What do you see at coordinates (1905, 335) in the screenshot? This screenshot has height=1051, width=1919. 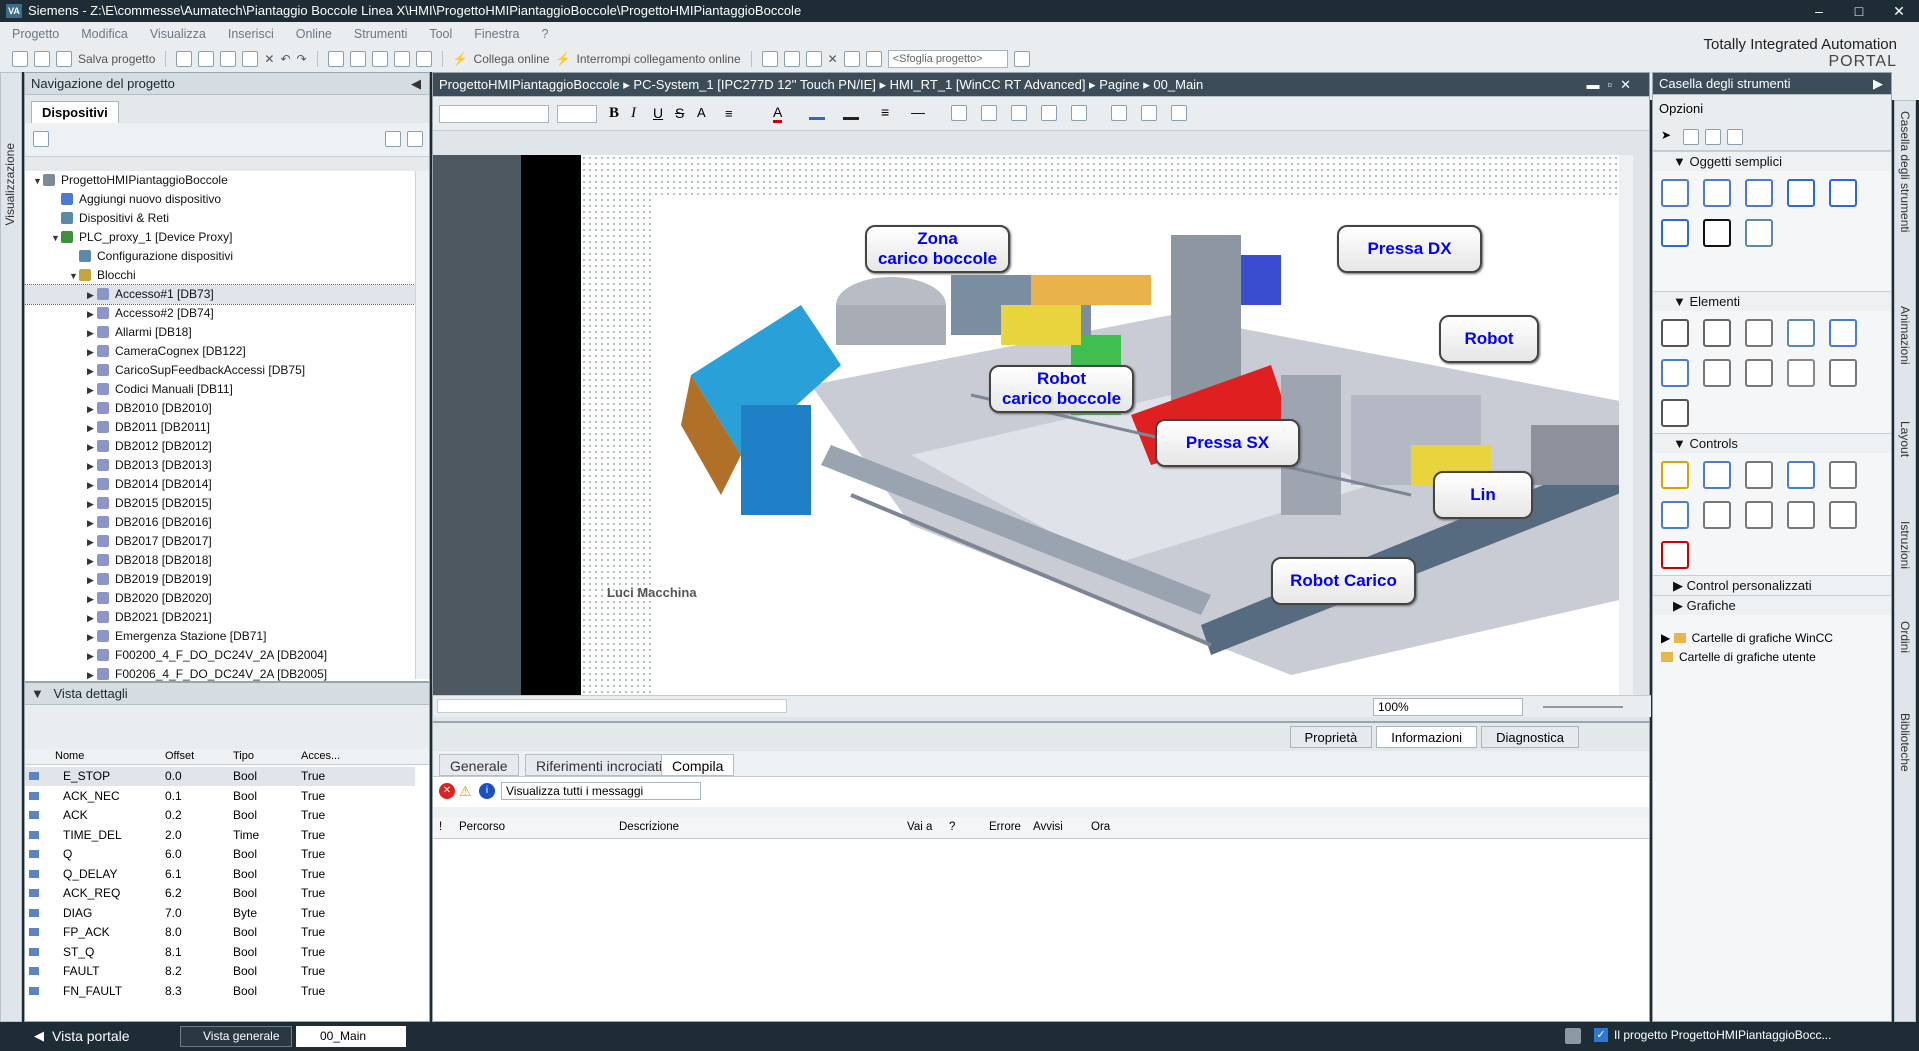 I see `right-vtab-1: Animazioni` at bounding box center [1905, 335].